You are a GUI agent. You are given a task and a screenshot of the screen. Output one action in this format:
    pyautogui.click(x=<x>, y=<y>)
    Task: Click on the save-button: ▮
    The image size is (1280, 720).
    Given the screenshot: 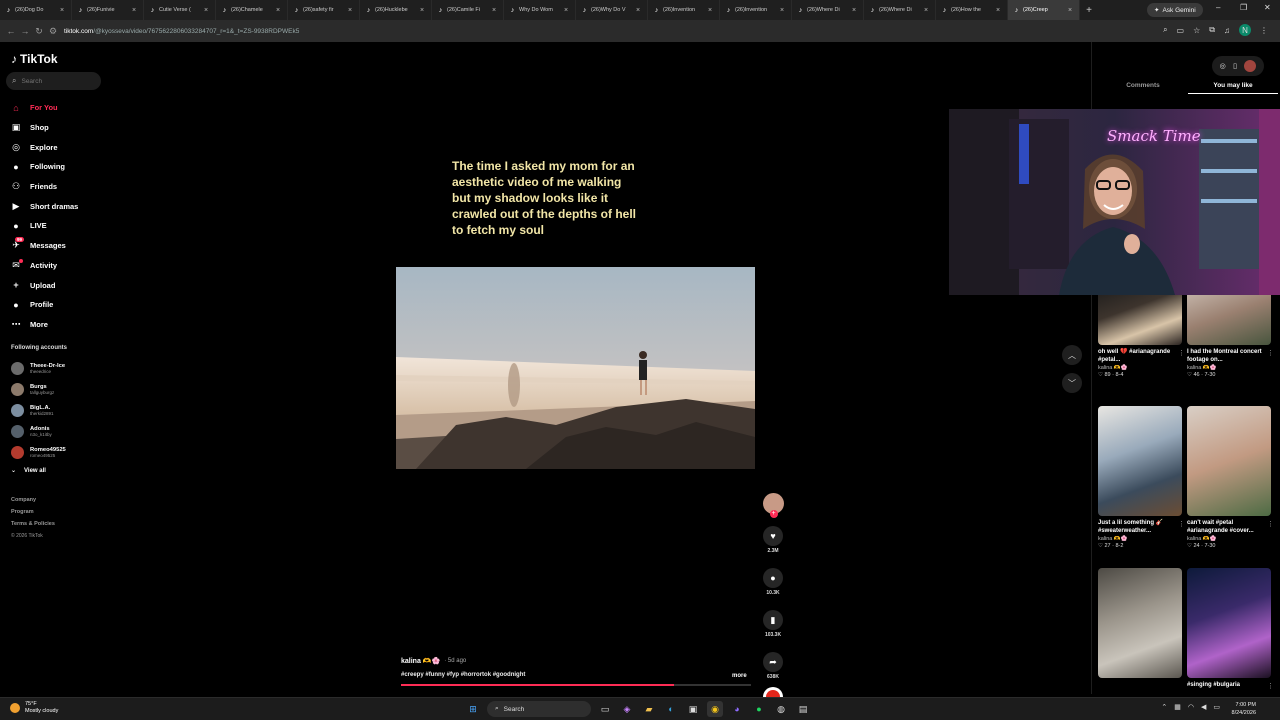 What is the action you would take?
    pyautogui.click(x=773, y=620)
    